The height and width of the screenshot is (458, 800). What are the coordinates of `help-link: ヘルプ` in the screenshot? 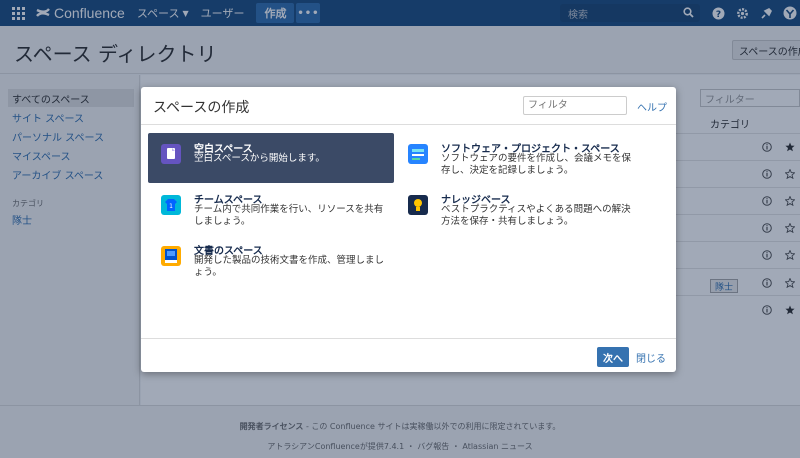 It's located at (652, 106).